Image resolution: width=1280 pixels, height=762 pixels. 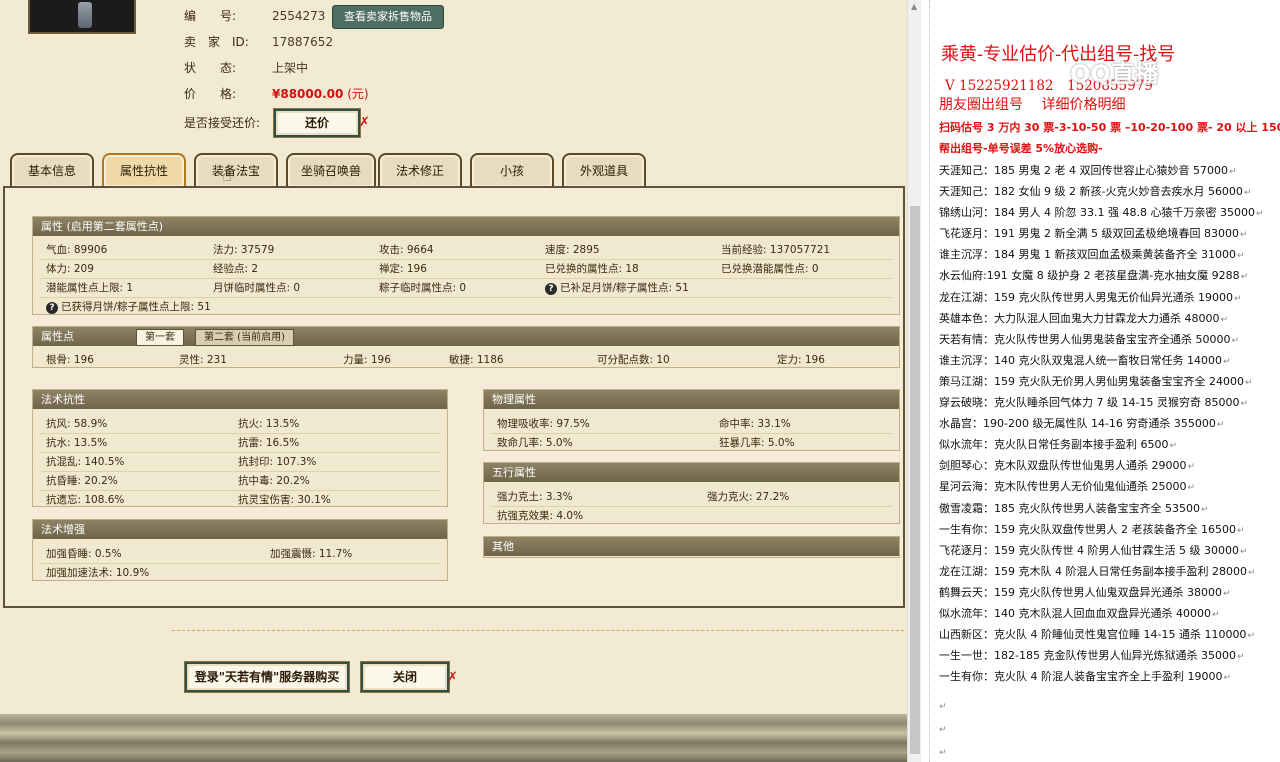 I want to click on tab-attributes: 属性抗性, so click(x=144, y=170).